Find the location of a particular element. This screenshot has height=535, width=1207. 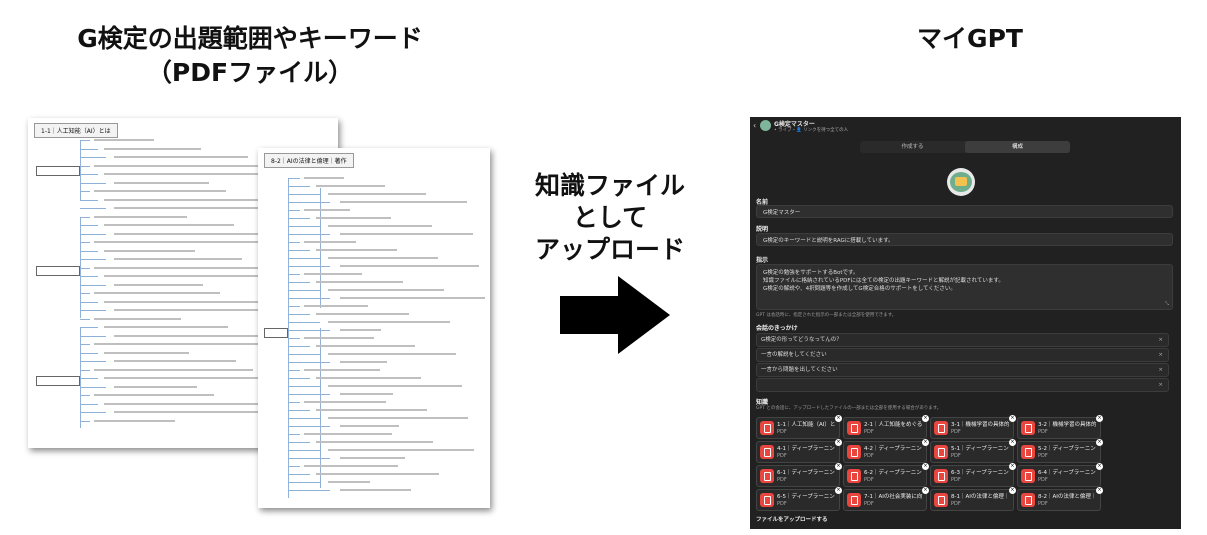

back-chevron-icon: ‹ is located at coordinates (754, 125).